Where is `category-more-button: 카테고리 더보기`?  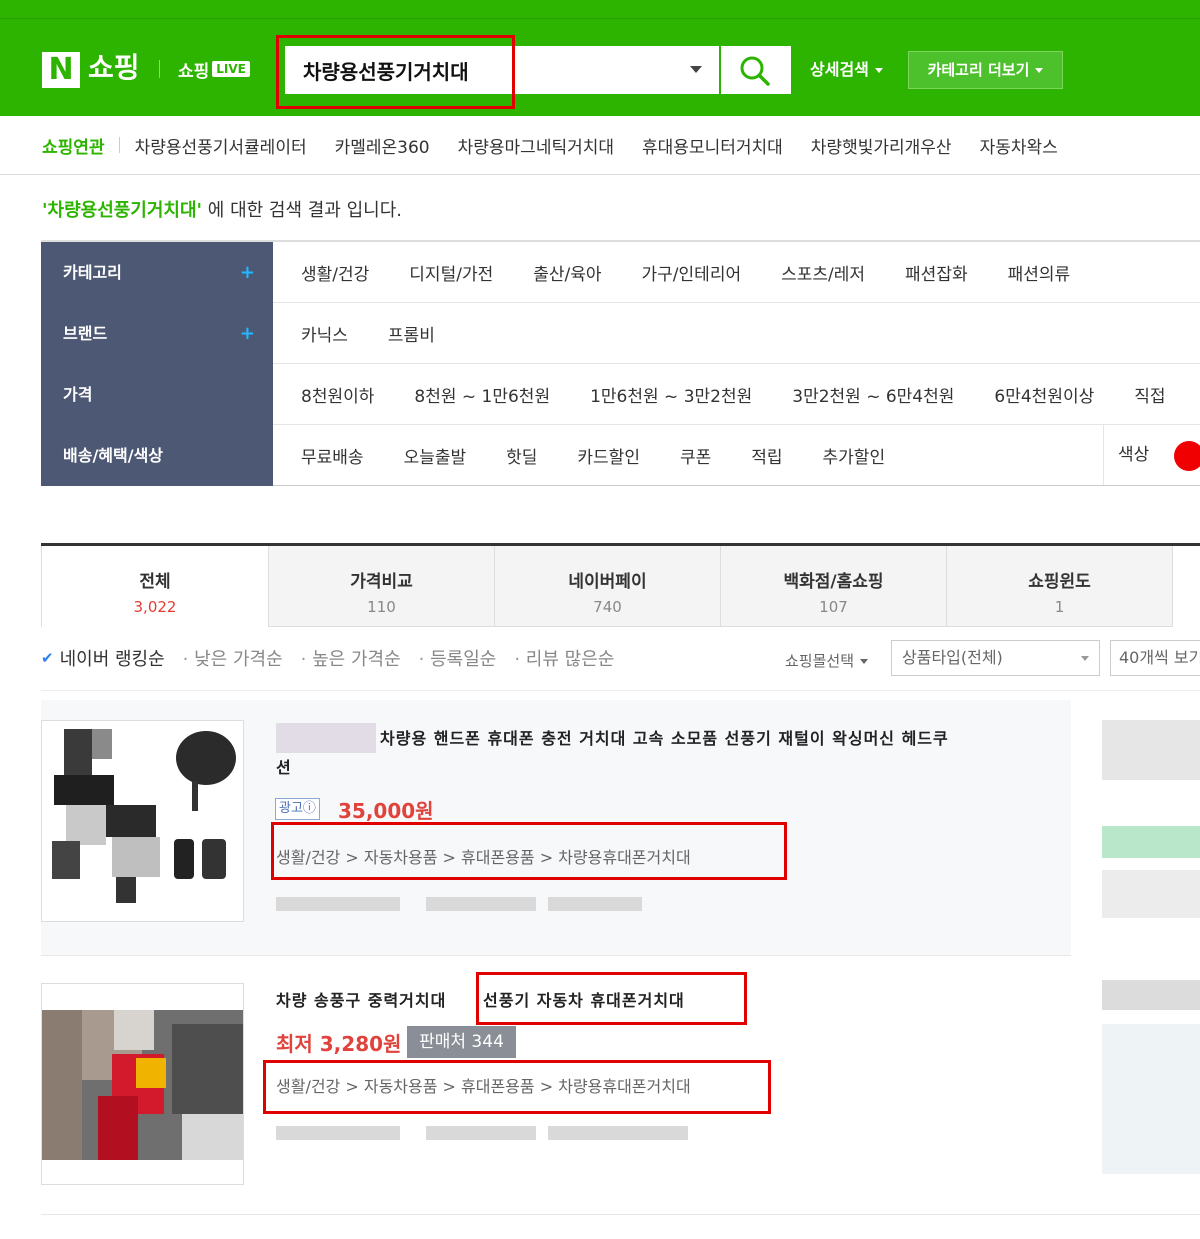 category-more-button: 카테고리 더보기 is located at coordinates (985, 70).